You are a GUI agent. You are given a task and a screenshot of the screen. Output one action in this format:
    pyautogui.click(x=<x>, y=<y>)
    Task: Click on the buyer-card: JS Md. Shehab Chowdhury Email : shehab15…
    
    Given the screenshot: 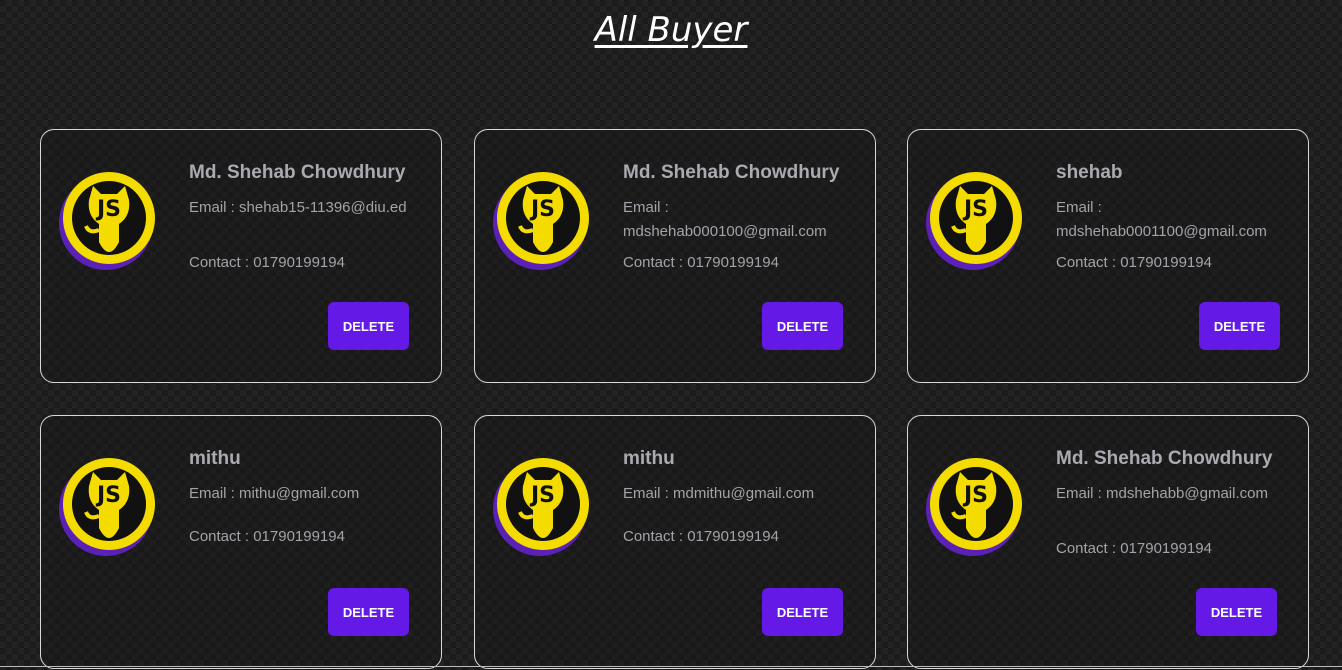 What is the action you would take?
    pyautogui.click(x=241, y=256)
    